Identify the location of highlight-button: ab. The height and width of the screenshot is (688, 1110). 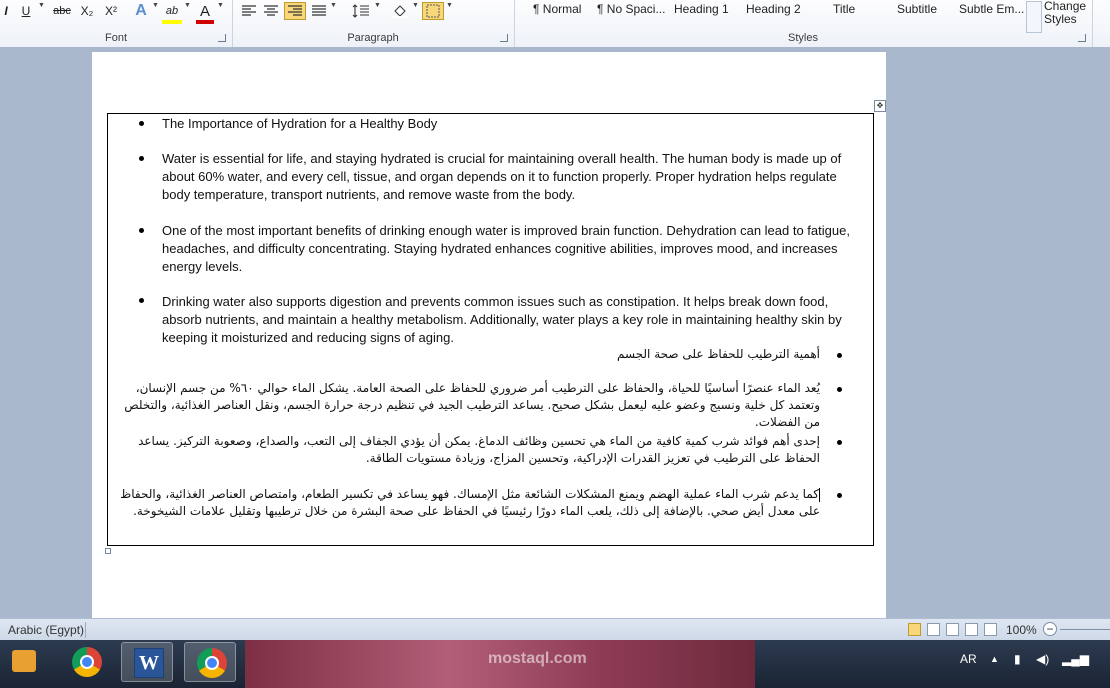
(172, 13).